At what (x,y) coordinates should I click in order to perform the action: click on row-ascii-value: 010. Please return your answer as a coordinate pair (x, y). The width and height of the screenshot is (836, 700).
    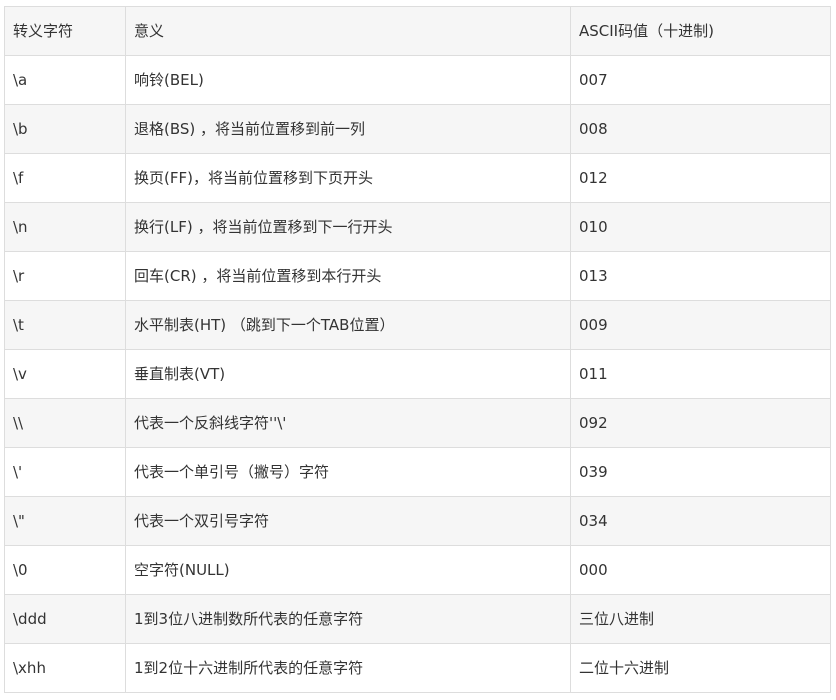
    Looking at the image, I should click on (700, 227).